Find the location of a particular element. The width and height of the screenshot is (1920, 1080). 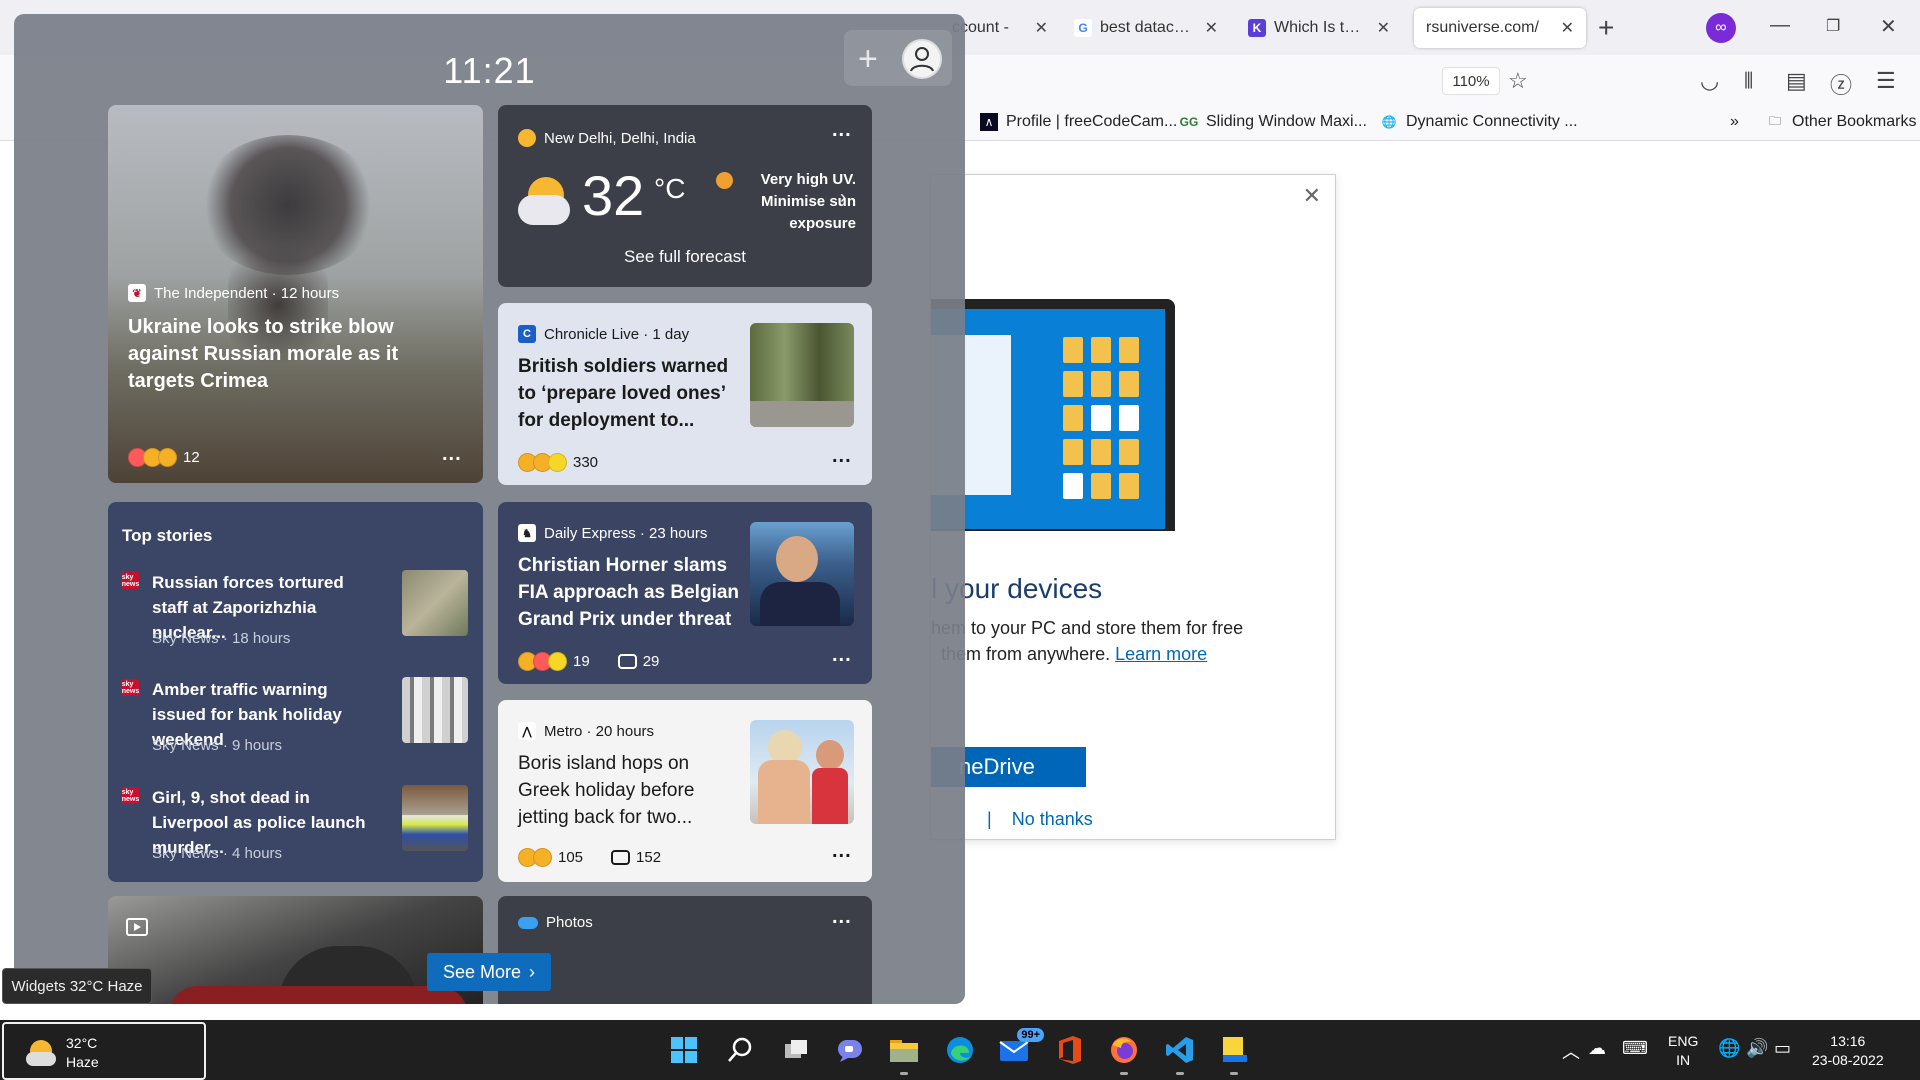

top-stories-title: Top stories is located at coordinates (167, 535).